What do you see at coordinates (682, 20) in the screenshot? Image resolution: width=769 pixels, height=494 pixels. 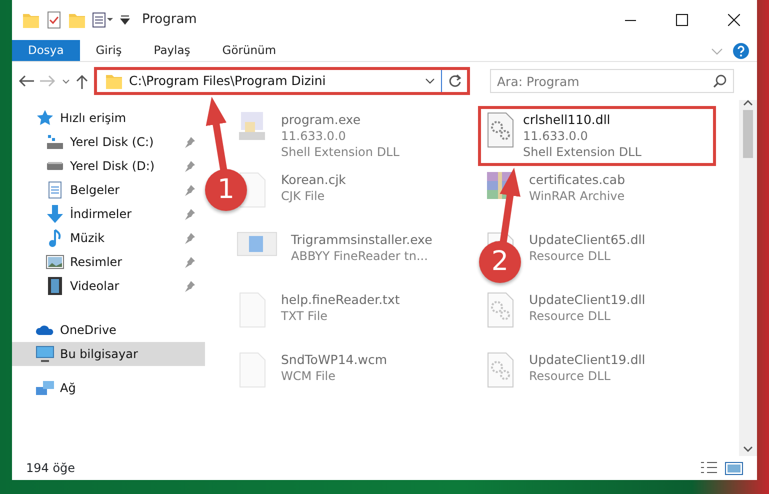 I see `maximize-icon` at bounding box center [682, 20].